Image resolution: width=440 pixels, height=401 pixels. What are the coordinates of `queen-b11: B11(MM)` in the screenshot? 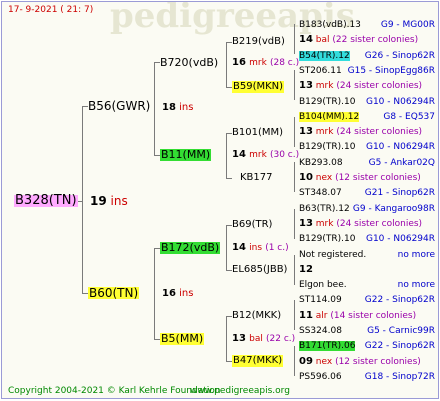 It's located at (186, 155).